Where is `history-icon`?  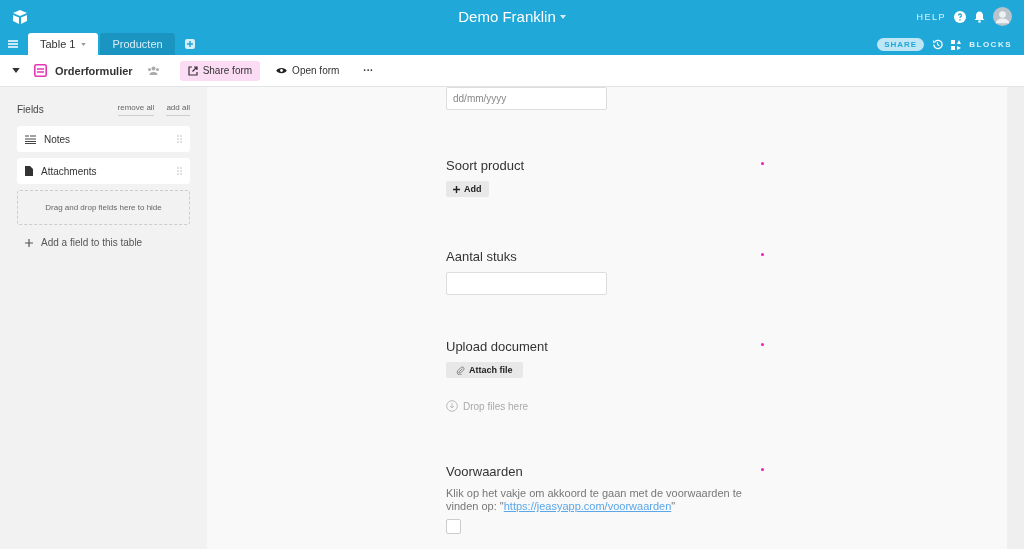
history-icon is located at coordinates (938, 44).